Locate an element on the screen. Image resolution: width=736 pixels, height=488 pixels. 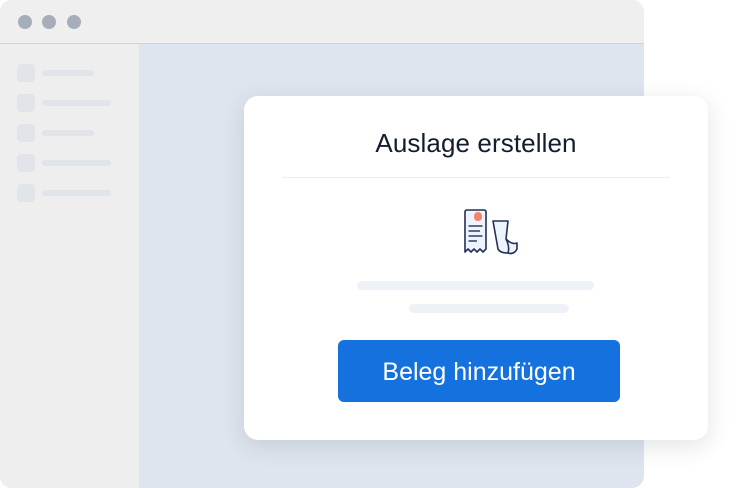
title-bar is located at coordinates (322, 22).